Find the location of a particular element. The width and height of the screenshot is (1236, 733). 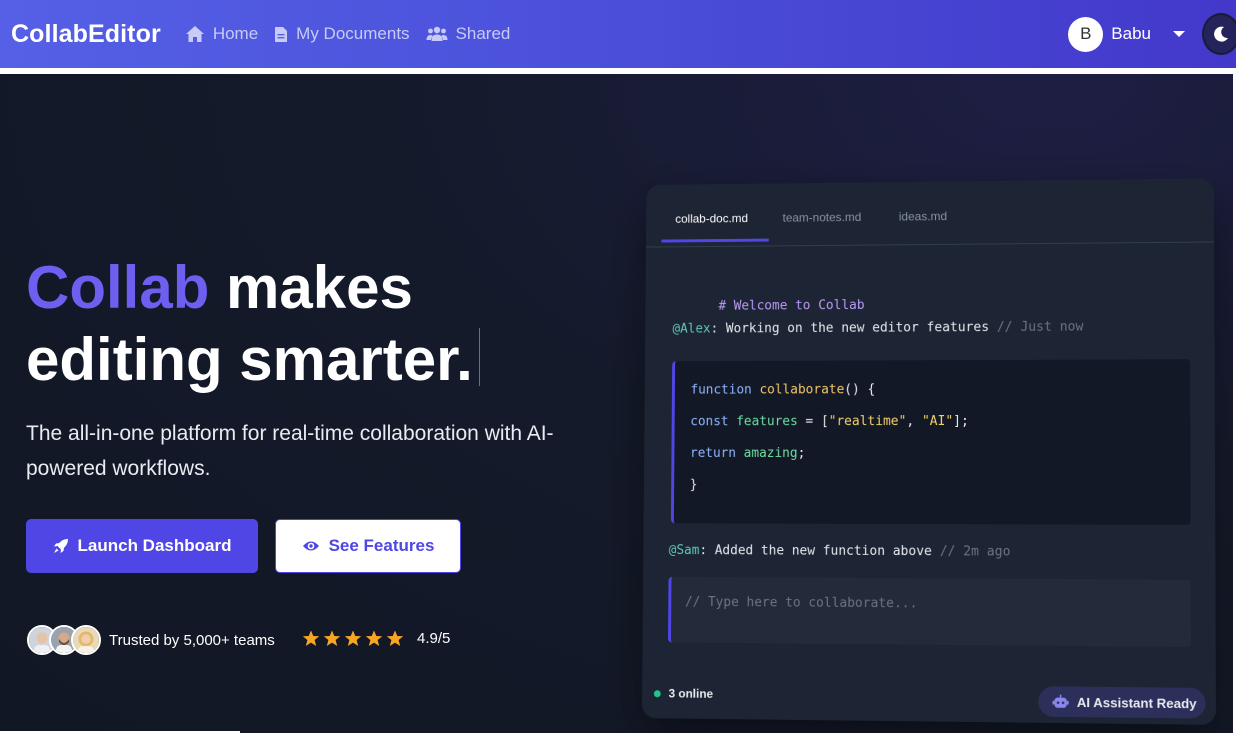

comment-time: // 2m ago is located at coordinates (975, 552).